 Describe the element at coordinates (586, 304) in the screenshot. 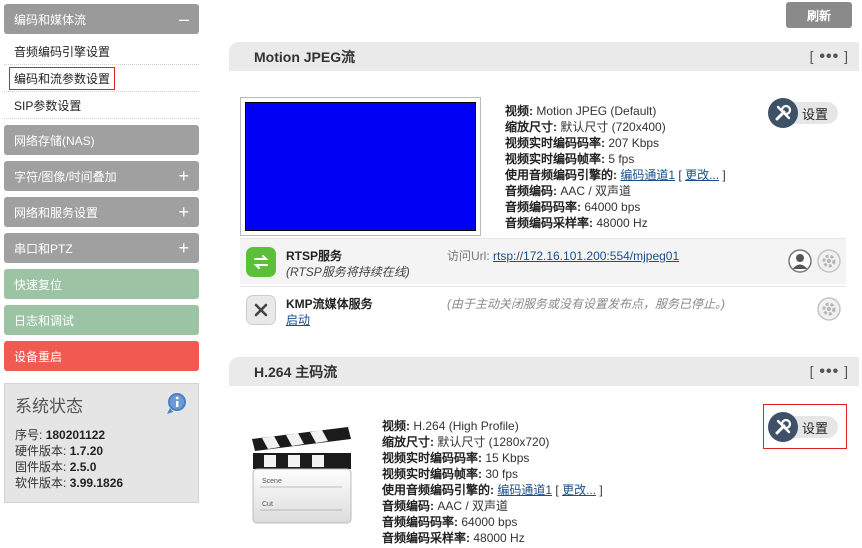

I see `kmp-service-note: (由于主动关闭服务或没有设置发布点，服务已停止。)` at that location.